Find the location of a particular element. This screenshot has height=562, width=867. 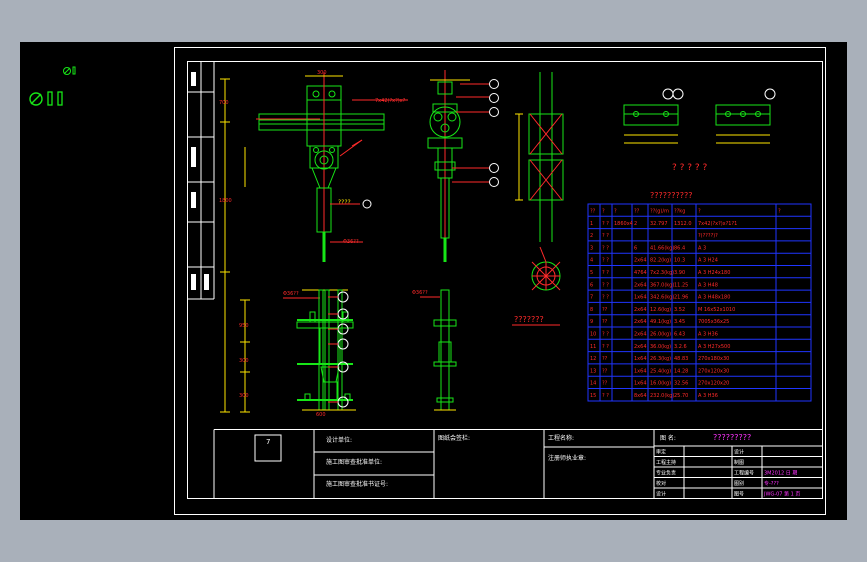

table-cell: 4 is located at coordinates (591, 261).